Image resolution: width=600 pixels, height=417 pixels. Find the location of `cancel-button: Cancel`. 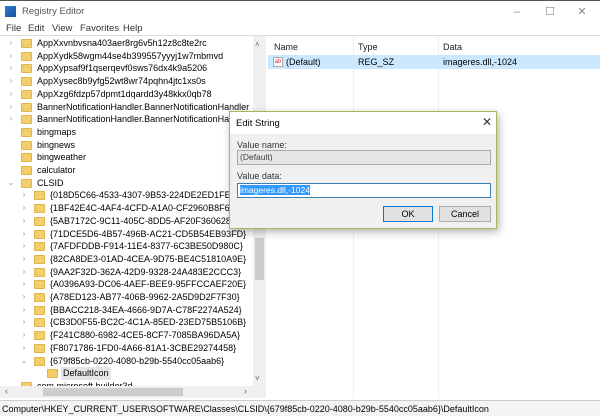

cancel-button: Cancel is located at coordinates (465, 214).